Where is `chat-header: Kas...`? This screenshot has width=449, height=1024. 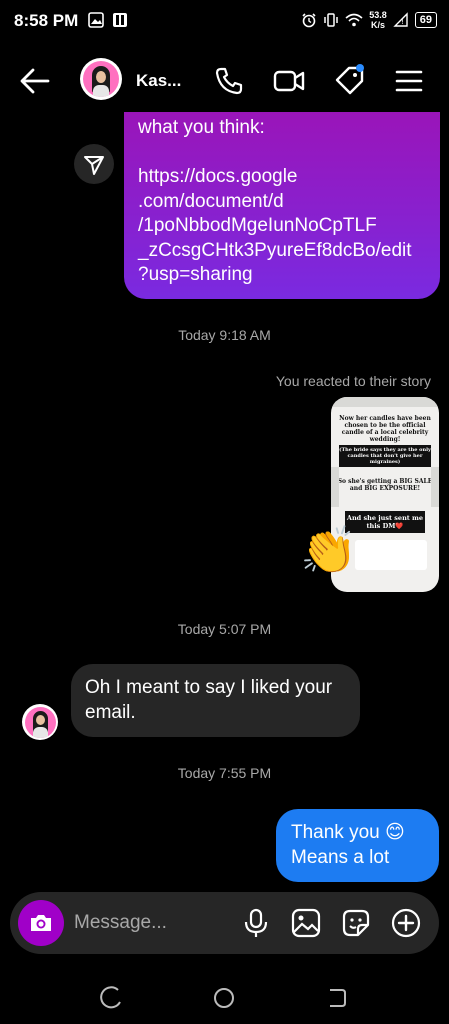 chat-header: Kas... is located at coordinates (224, 81).